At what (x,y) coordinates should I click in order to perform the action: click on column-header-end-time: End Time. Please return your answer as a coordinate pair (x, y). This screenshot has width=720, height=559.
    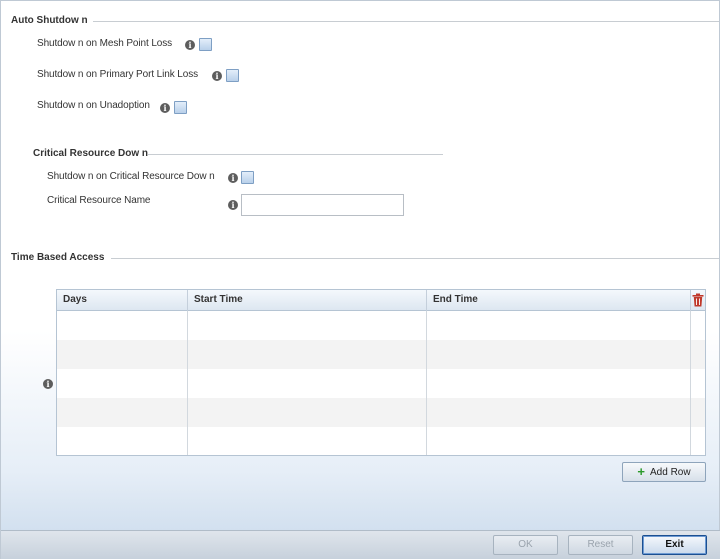
    Looking at the image, I should click on (559, 300).